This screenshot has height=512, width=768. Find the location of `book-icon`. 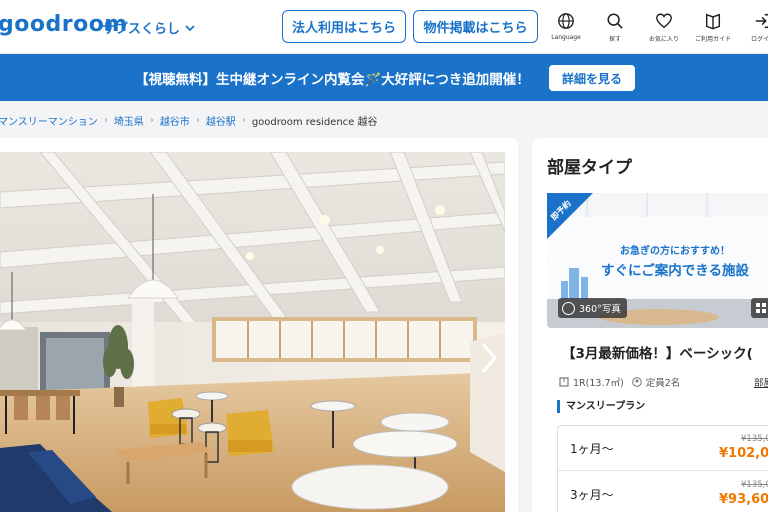

book-icon is located at coordinates (713, 21).